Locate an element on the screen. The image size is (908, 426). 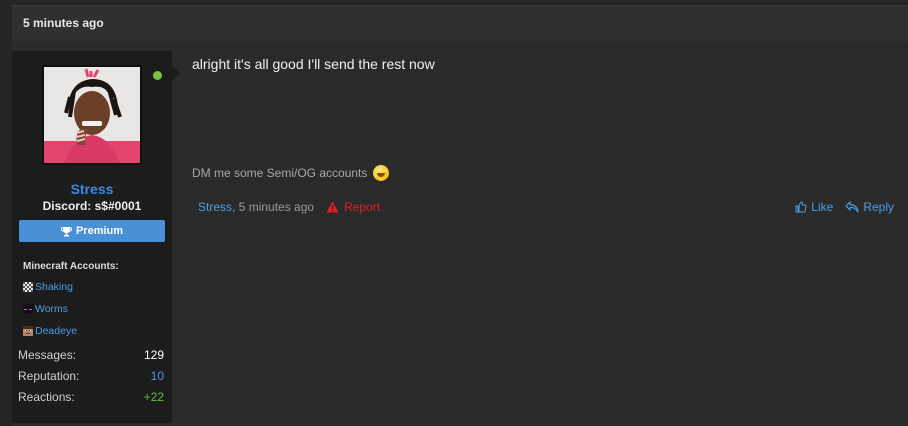
reply-button: Reply is located at coordinates (869, 207).